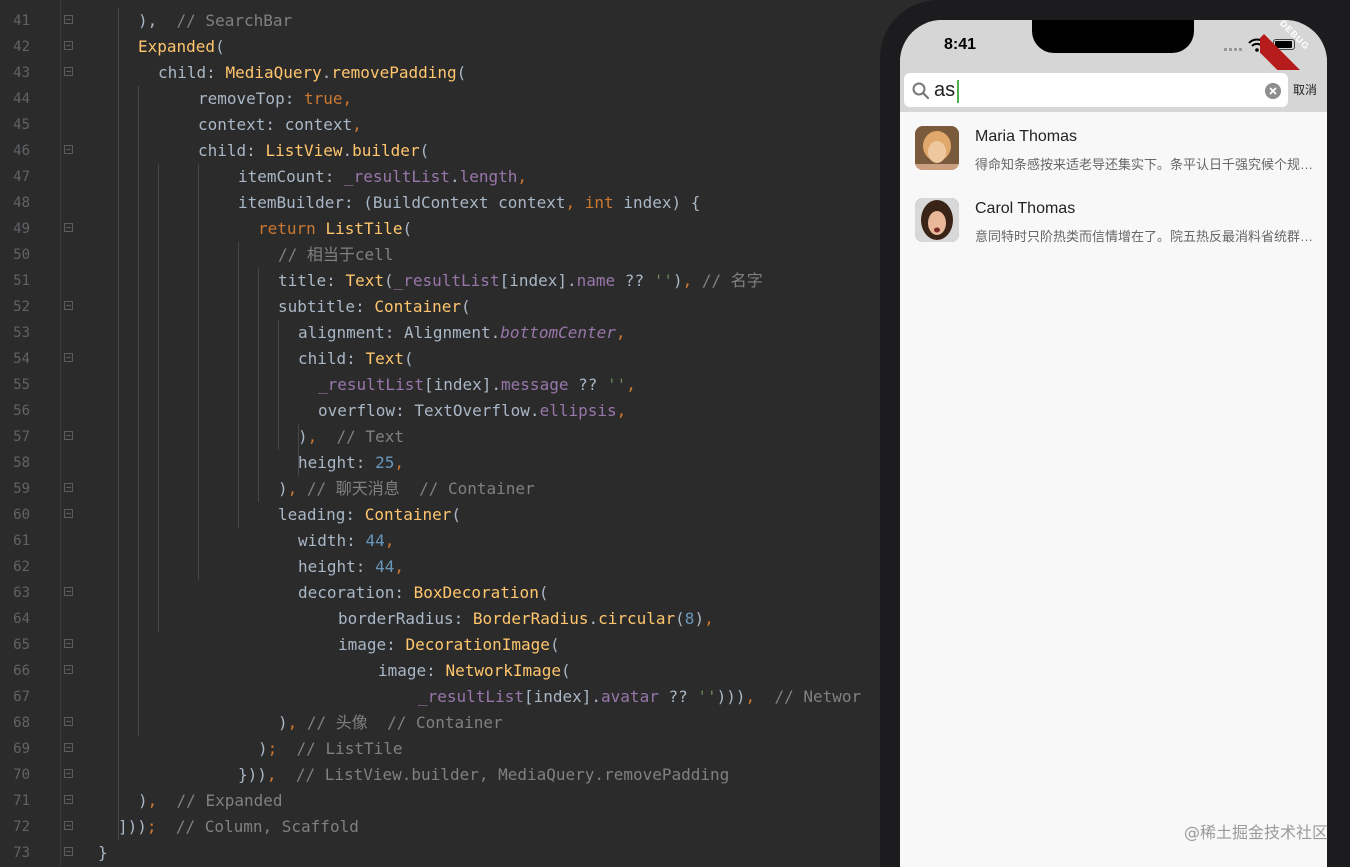 This screenshot has width=1350, height=867. I want to click on code-line: 55 _resultList[index].message ?? '',, so click(439, 385).